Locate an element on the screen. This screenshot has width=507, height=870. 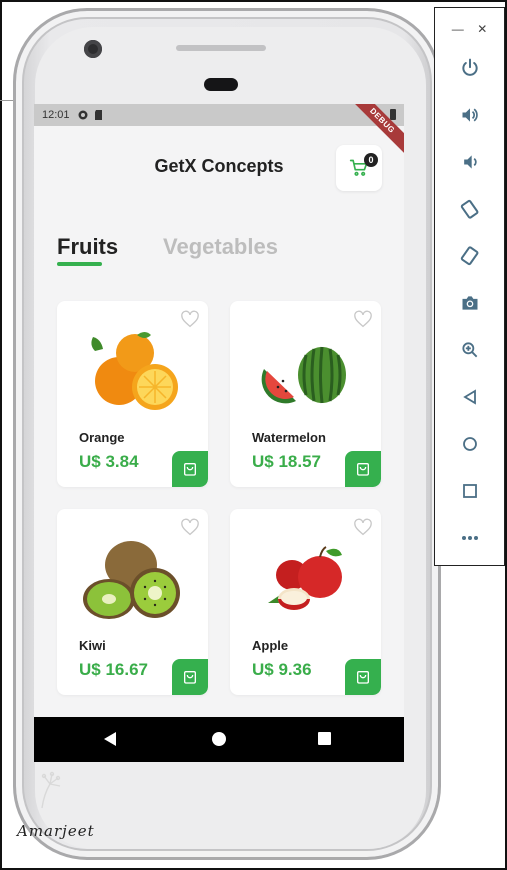
kiwi-image is located at coordinates (131, 580).